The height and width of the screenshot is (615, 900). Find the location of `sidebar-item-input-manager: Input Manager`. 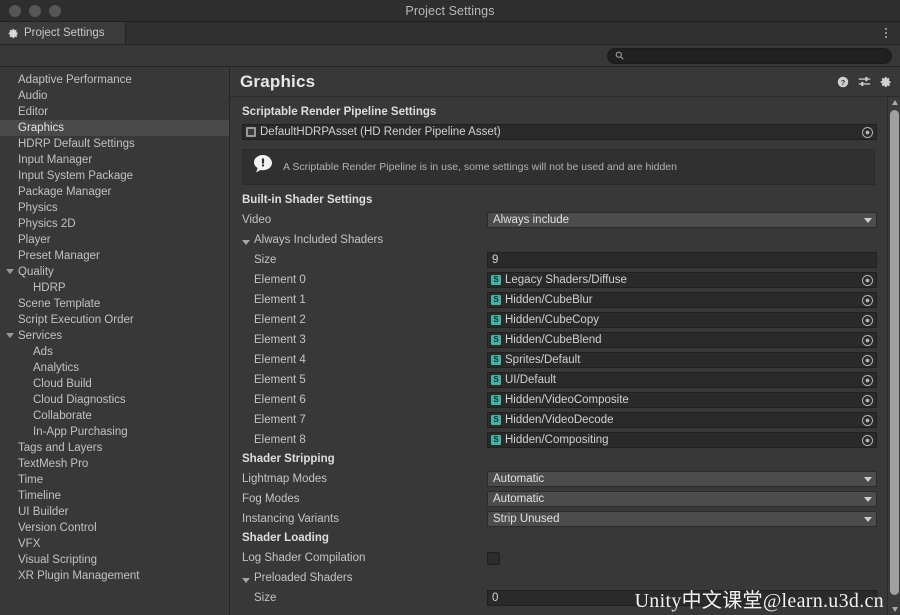

sidebar-item-input-manager: Input Manager is located at coordinates (114, 160).